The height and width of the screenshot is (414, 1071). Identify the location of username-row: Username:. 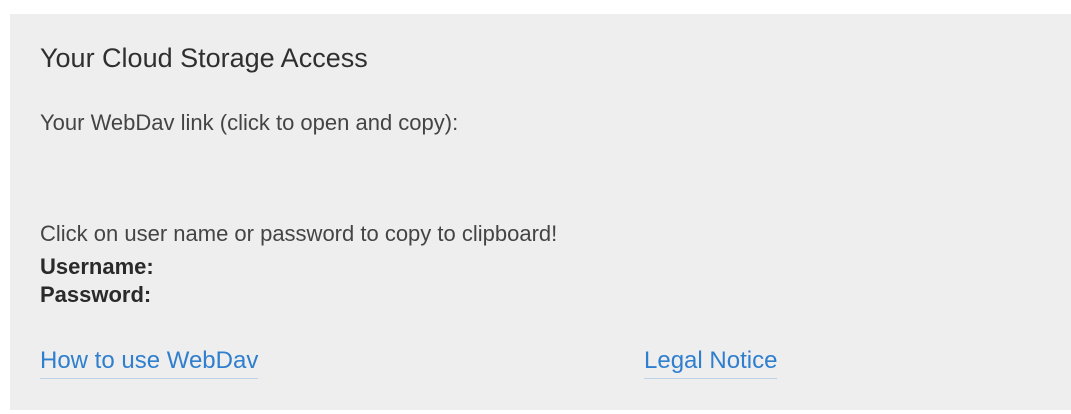
(204, 267).